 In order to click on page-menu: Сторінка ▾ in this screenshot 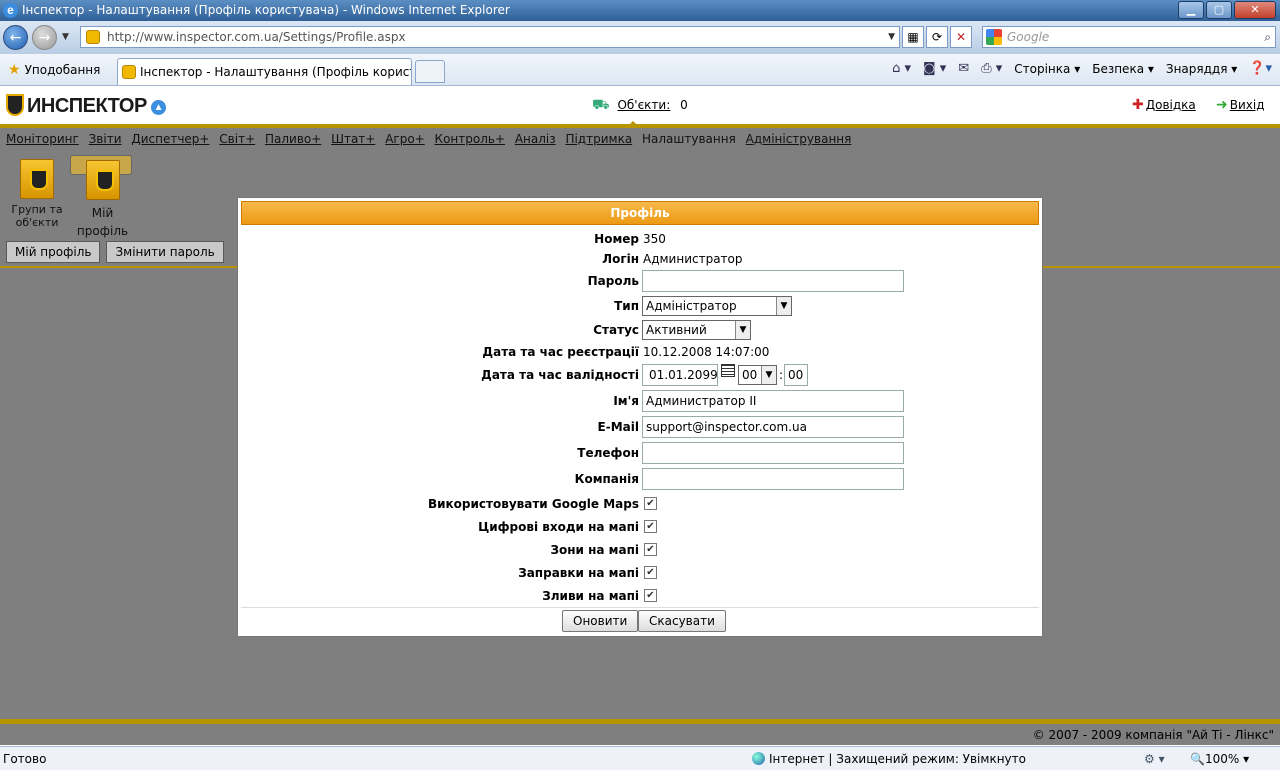, I will do `click(1047, 69)`.